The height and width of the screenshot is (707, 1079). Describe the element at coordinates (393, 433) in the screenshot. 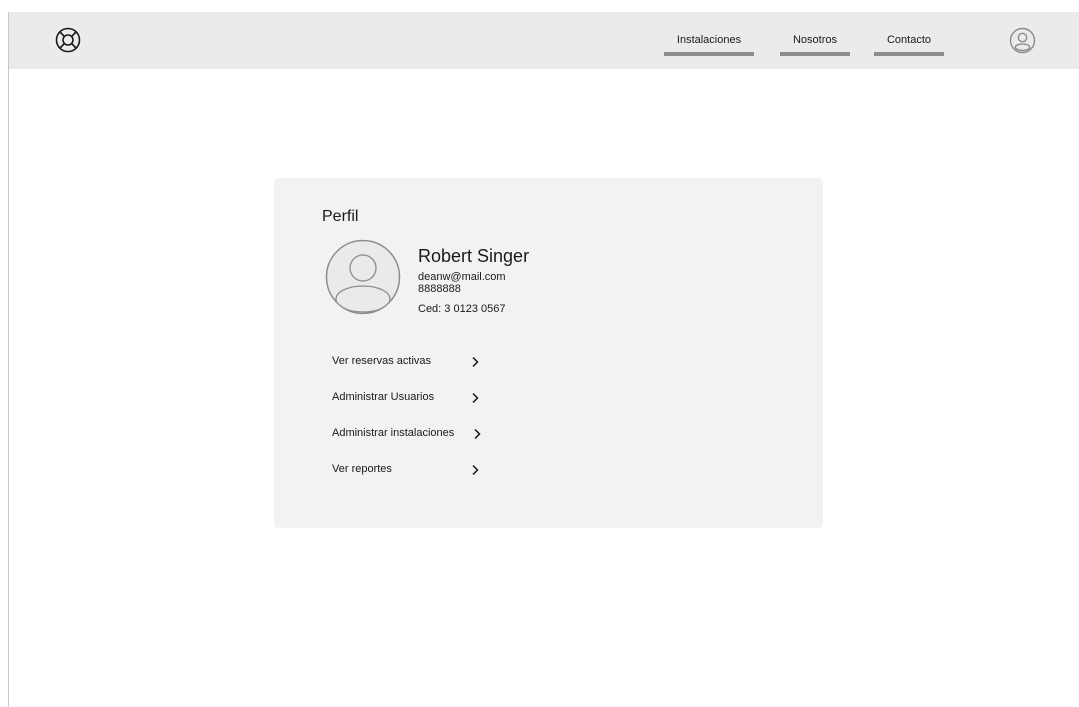

I see `menu-label: Administrar instalaciones` at that location.